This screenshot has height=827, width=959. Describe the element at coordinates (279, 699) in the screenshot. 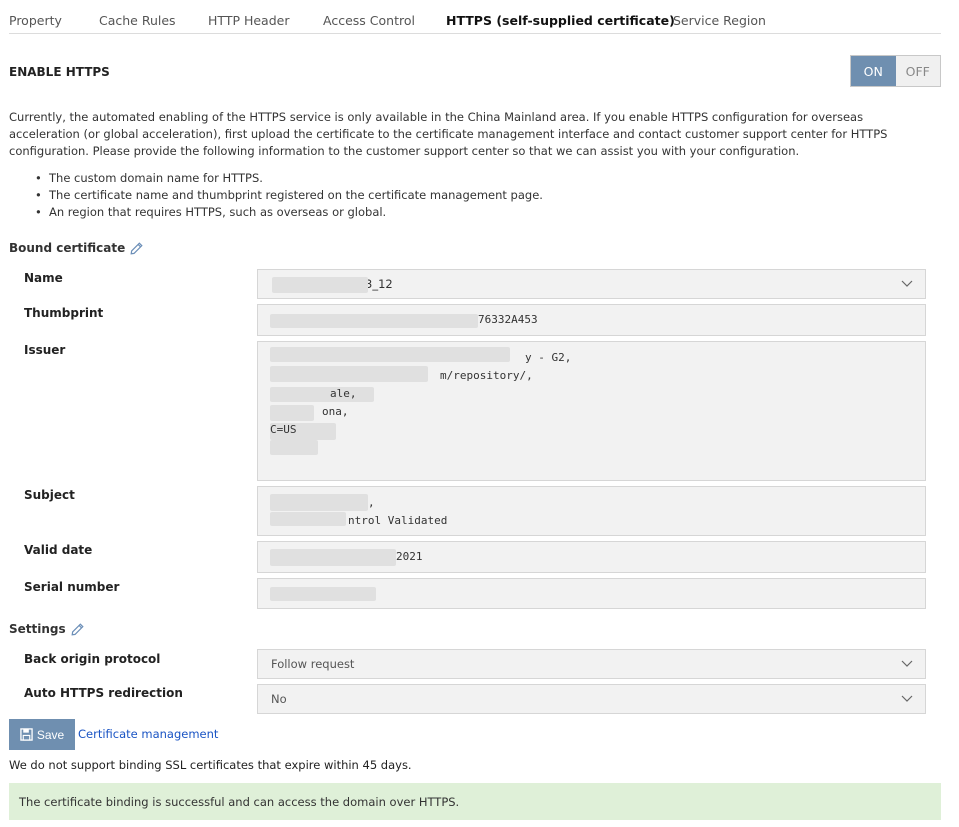

I see `auto-https-redirection-value: No` at that location.